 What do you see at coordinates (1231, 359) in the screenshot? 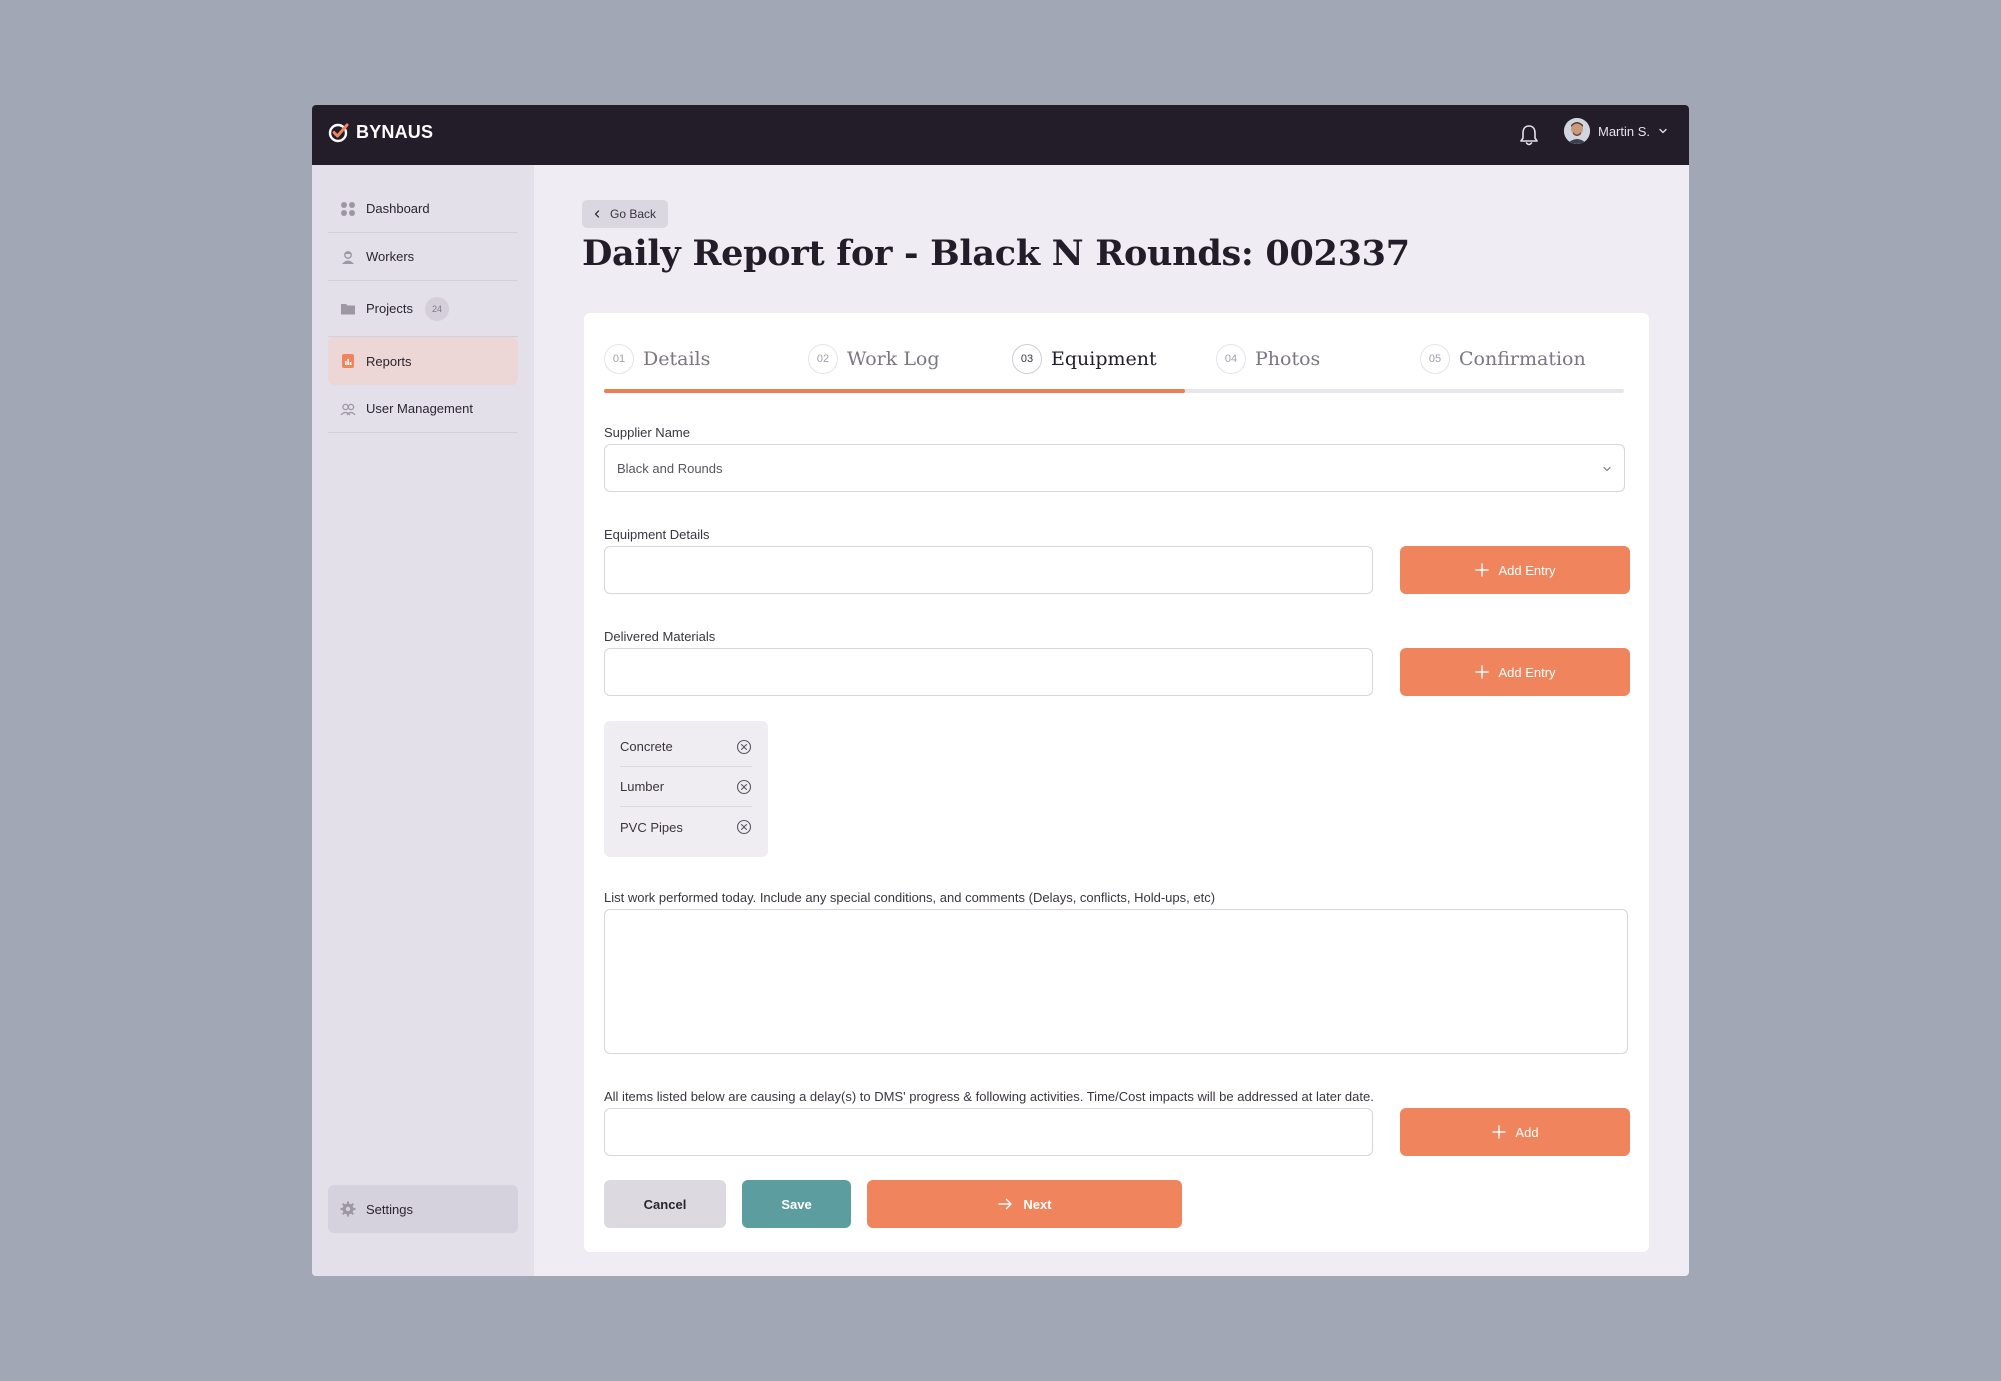
I see `step-number: 04` at bounding box center [1231, 359].